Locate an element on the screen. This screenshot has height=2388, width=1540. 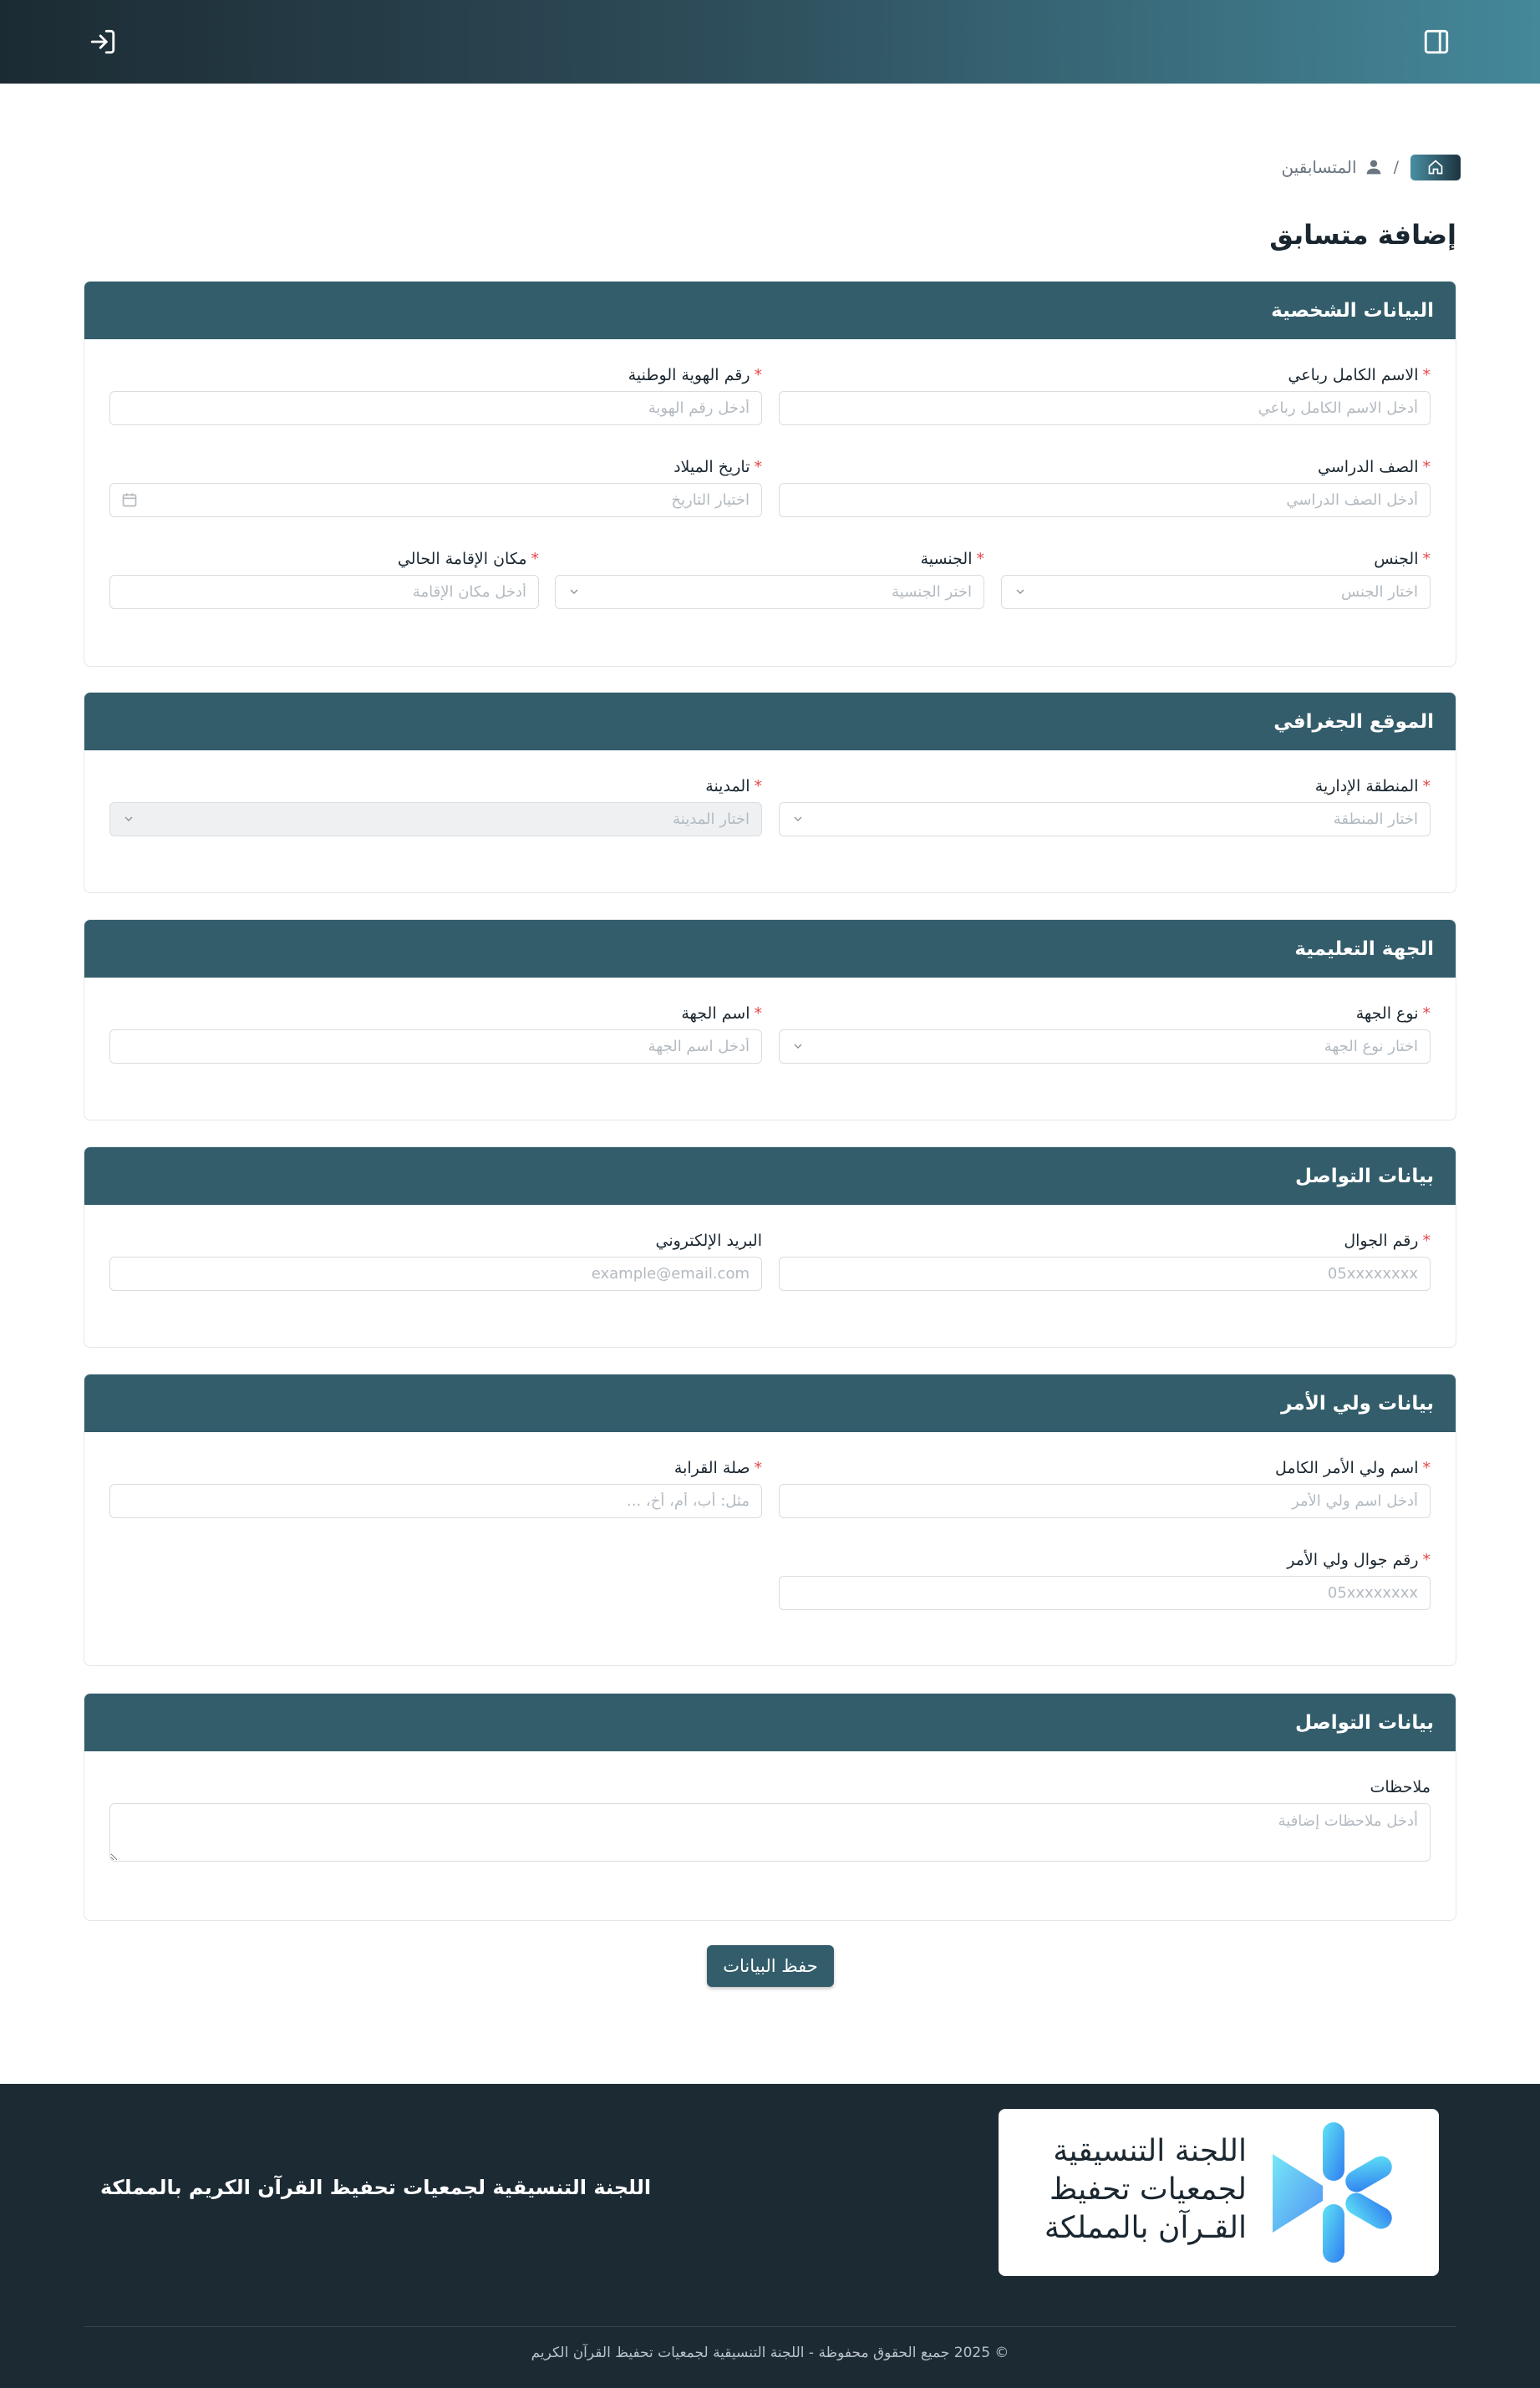
notes-textarea is located at coordinates (770, 1832).